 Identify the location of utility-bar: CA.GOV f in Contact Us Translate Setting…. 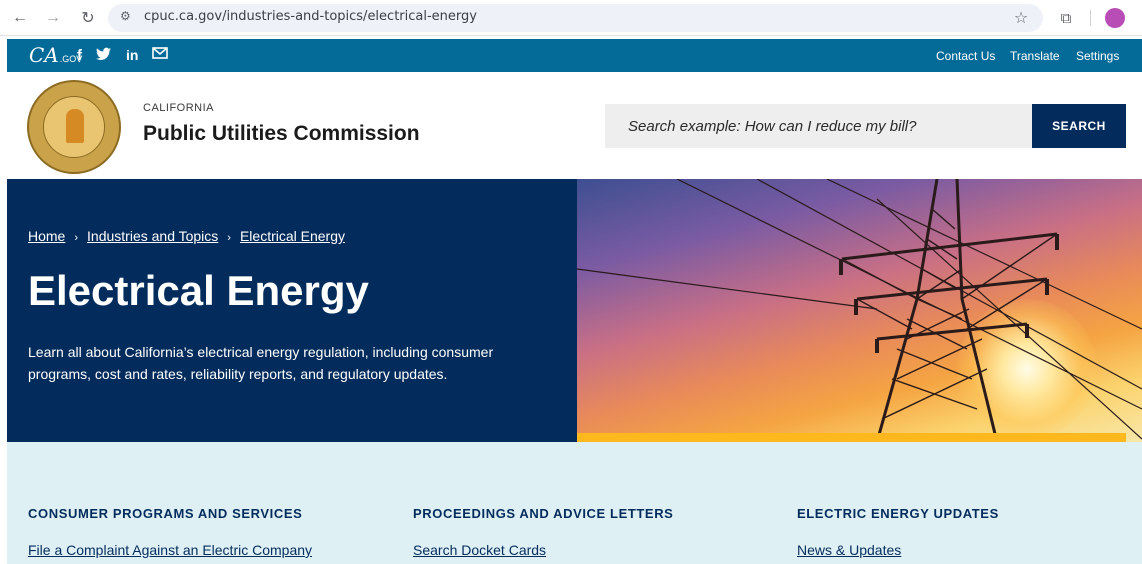
(574, 55).